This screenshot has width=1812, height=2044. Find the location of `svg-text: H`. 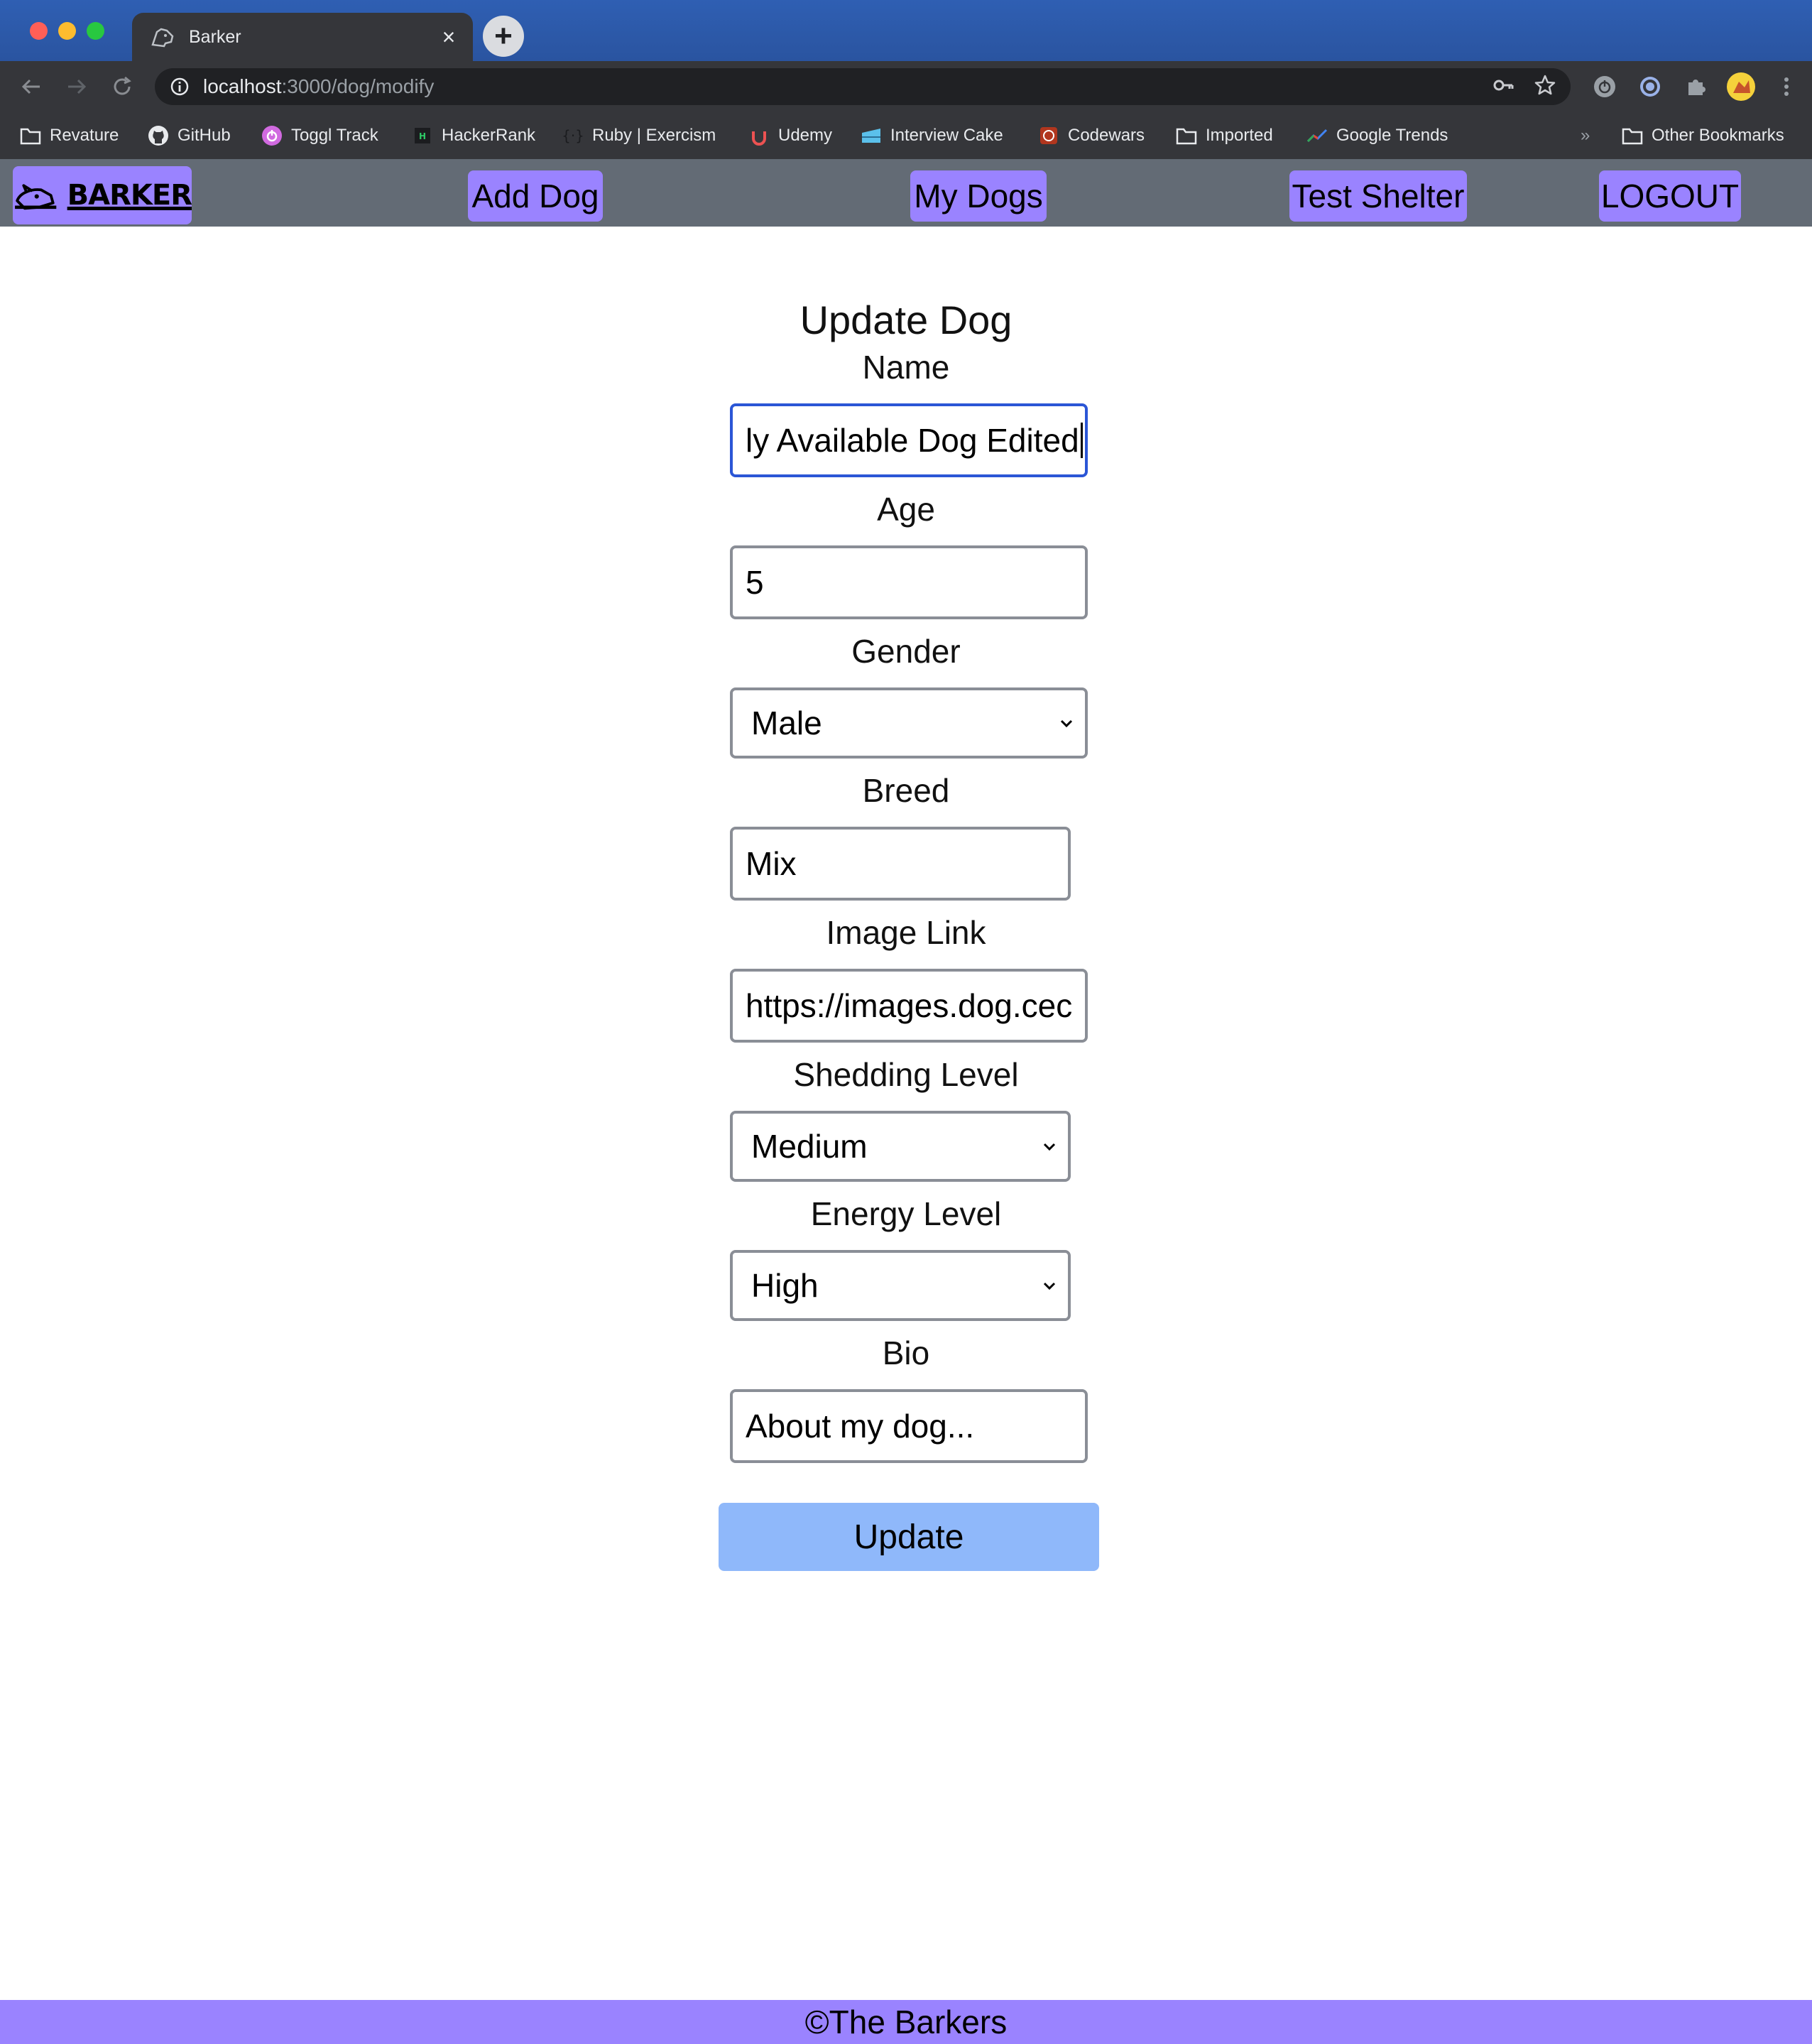

svg-text: H is located at coordinates (422, 136).